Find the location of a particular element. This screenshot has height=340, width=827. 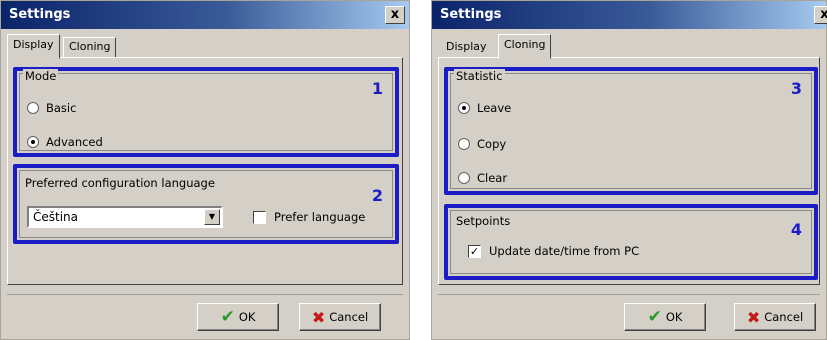

language-select-value: Čeština is located at coordinates (56, 217).